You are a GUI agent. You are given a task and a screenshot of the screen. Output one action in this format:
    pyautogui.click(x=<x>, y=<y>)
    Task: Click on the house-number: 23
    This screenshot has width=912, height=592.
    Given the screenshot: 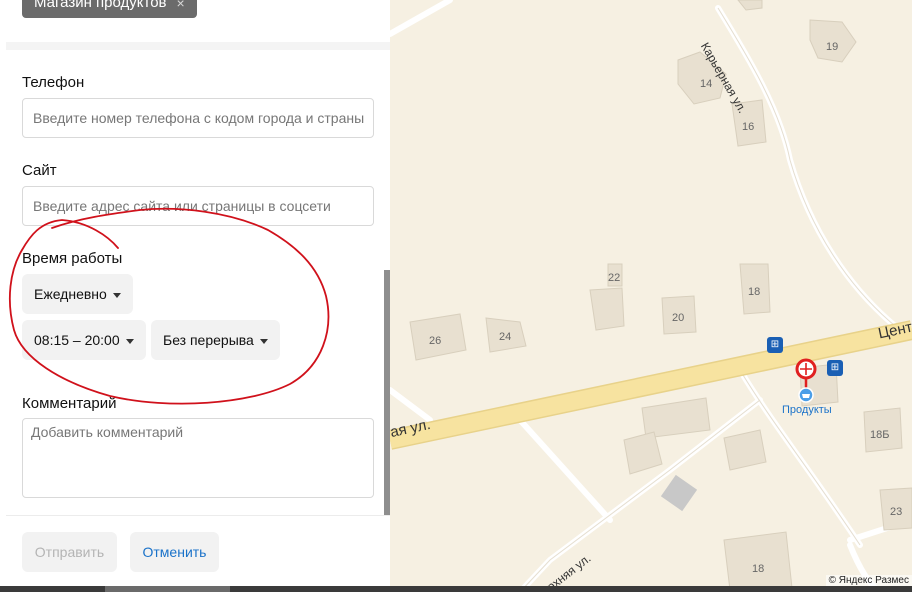 What is the action you would take?
    pyautogui.click(x=896, y=512)
    